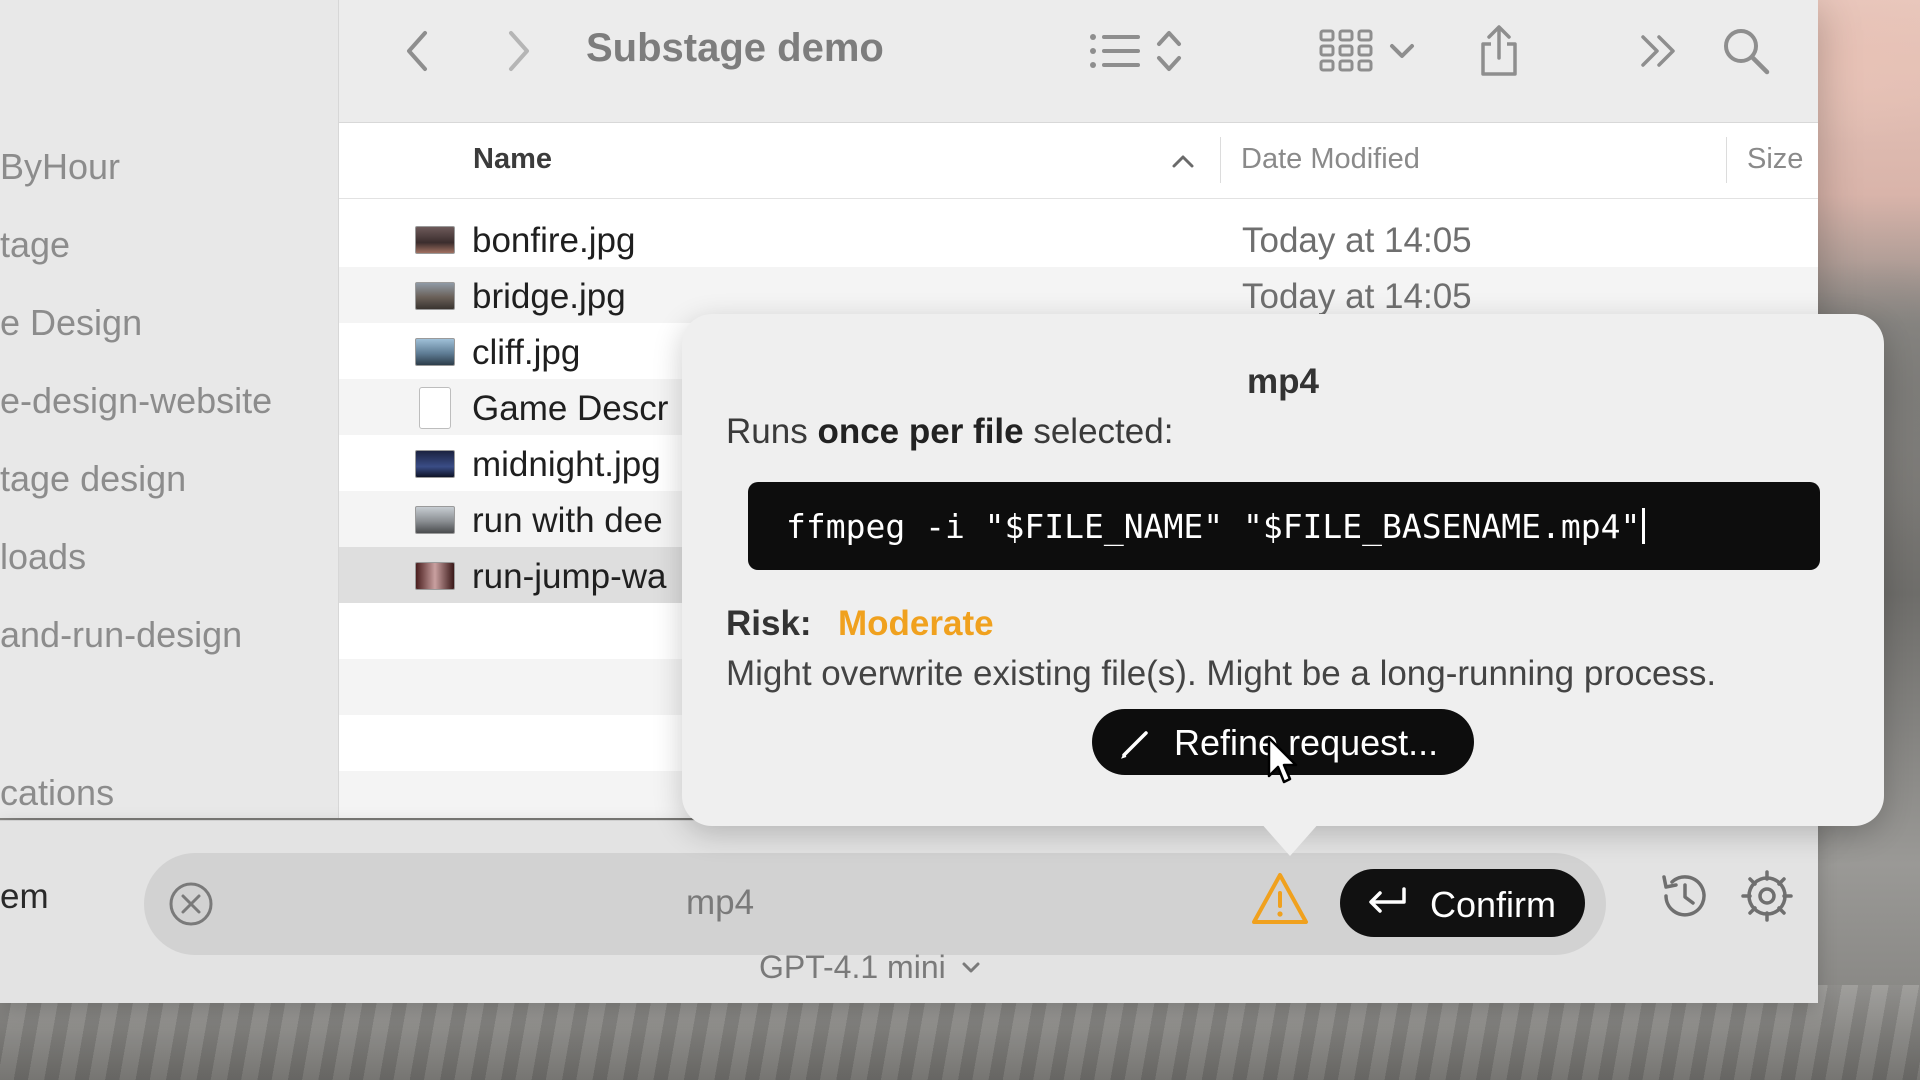  Describe the element at coordinates (1644, 526) in the screenshot. I see `text-caret` at that location.